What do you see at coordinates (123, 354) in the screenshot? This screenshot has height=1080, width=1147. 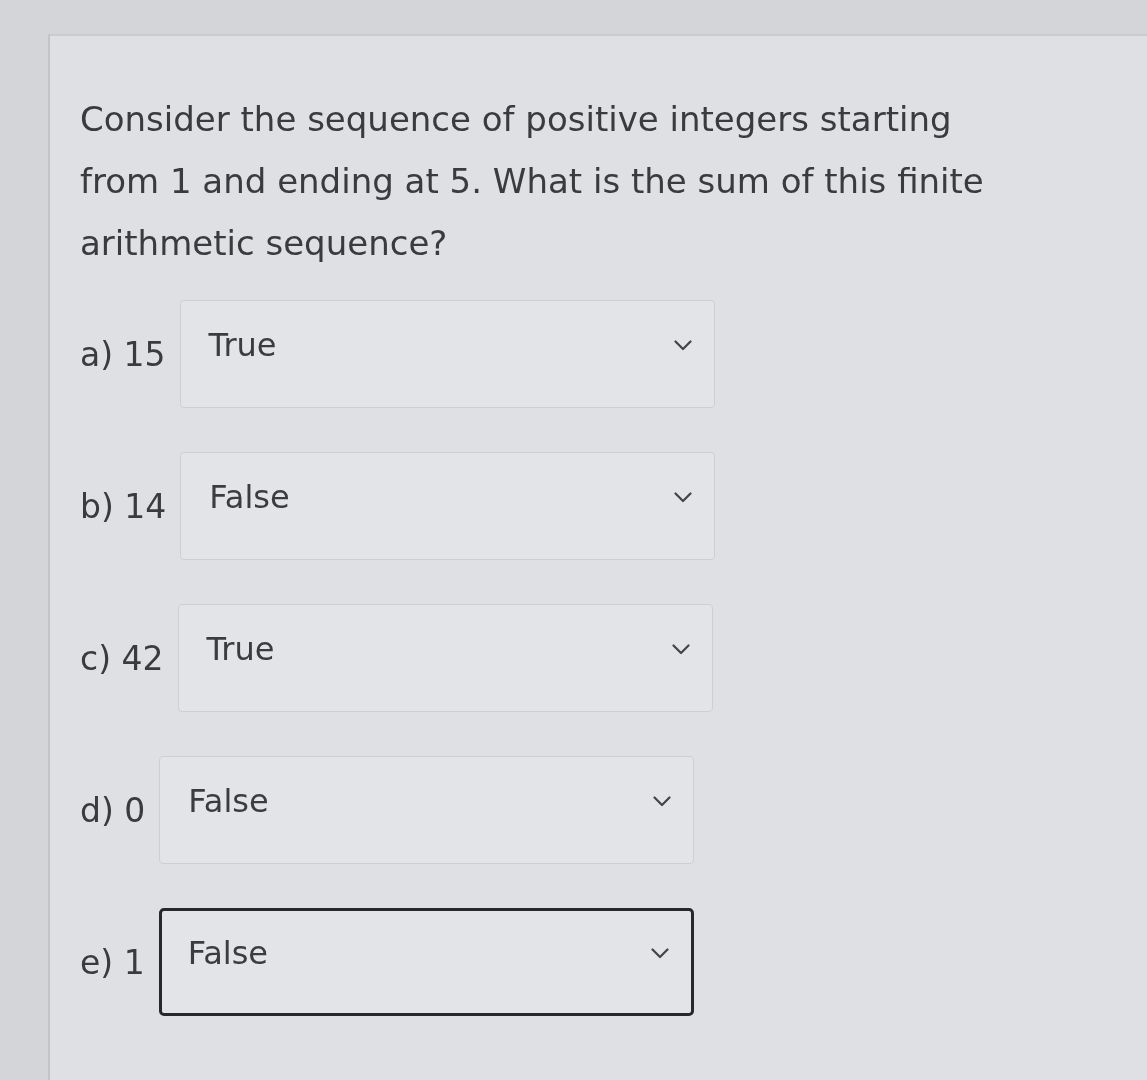 I see `option-label: a) 15` at bounding box center [123, 354].